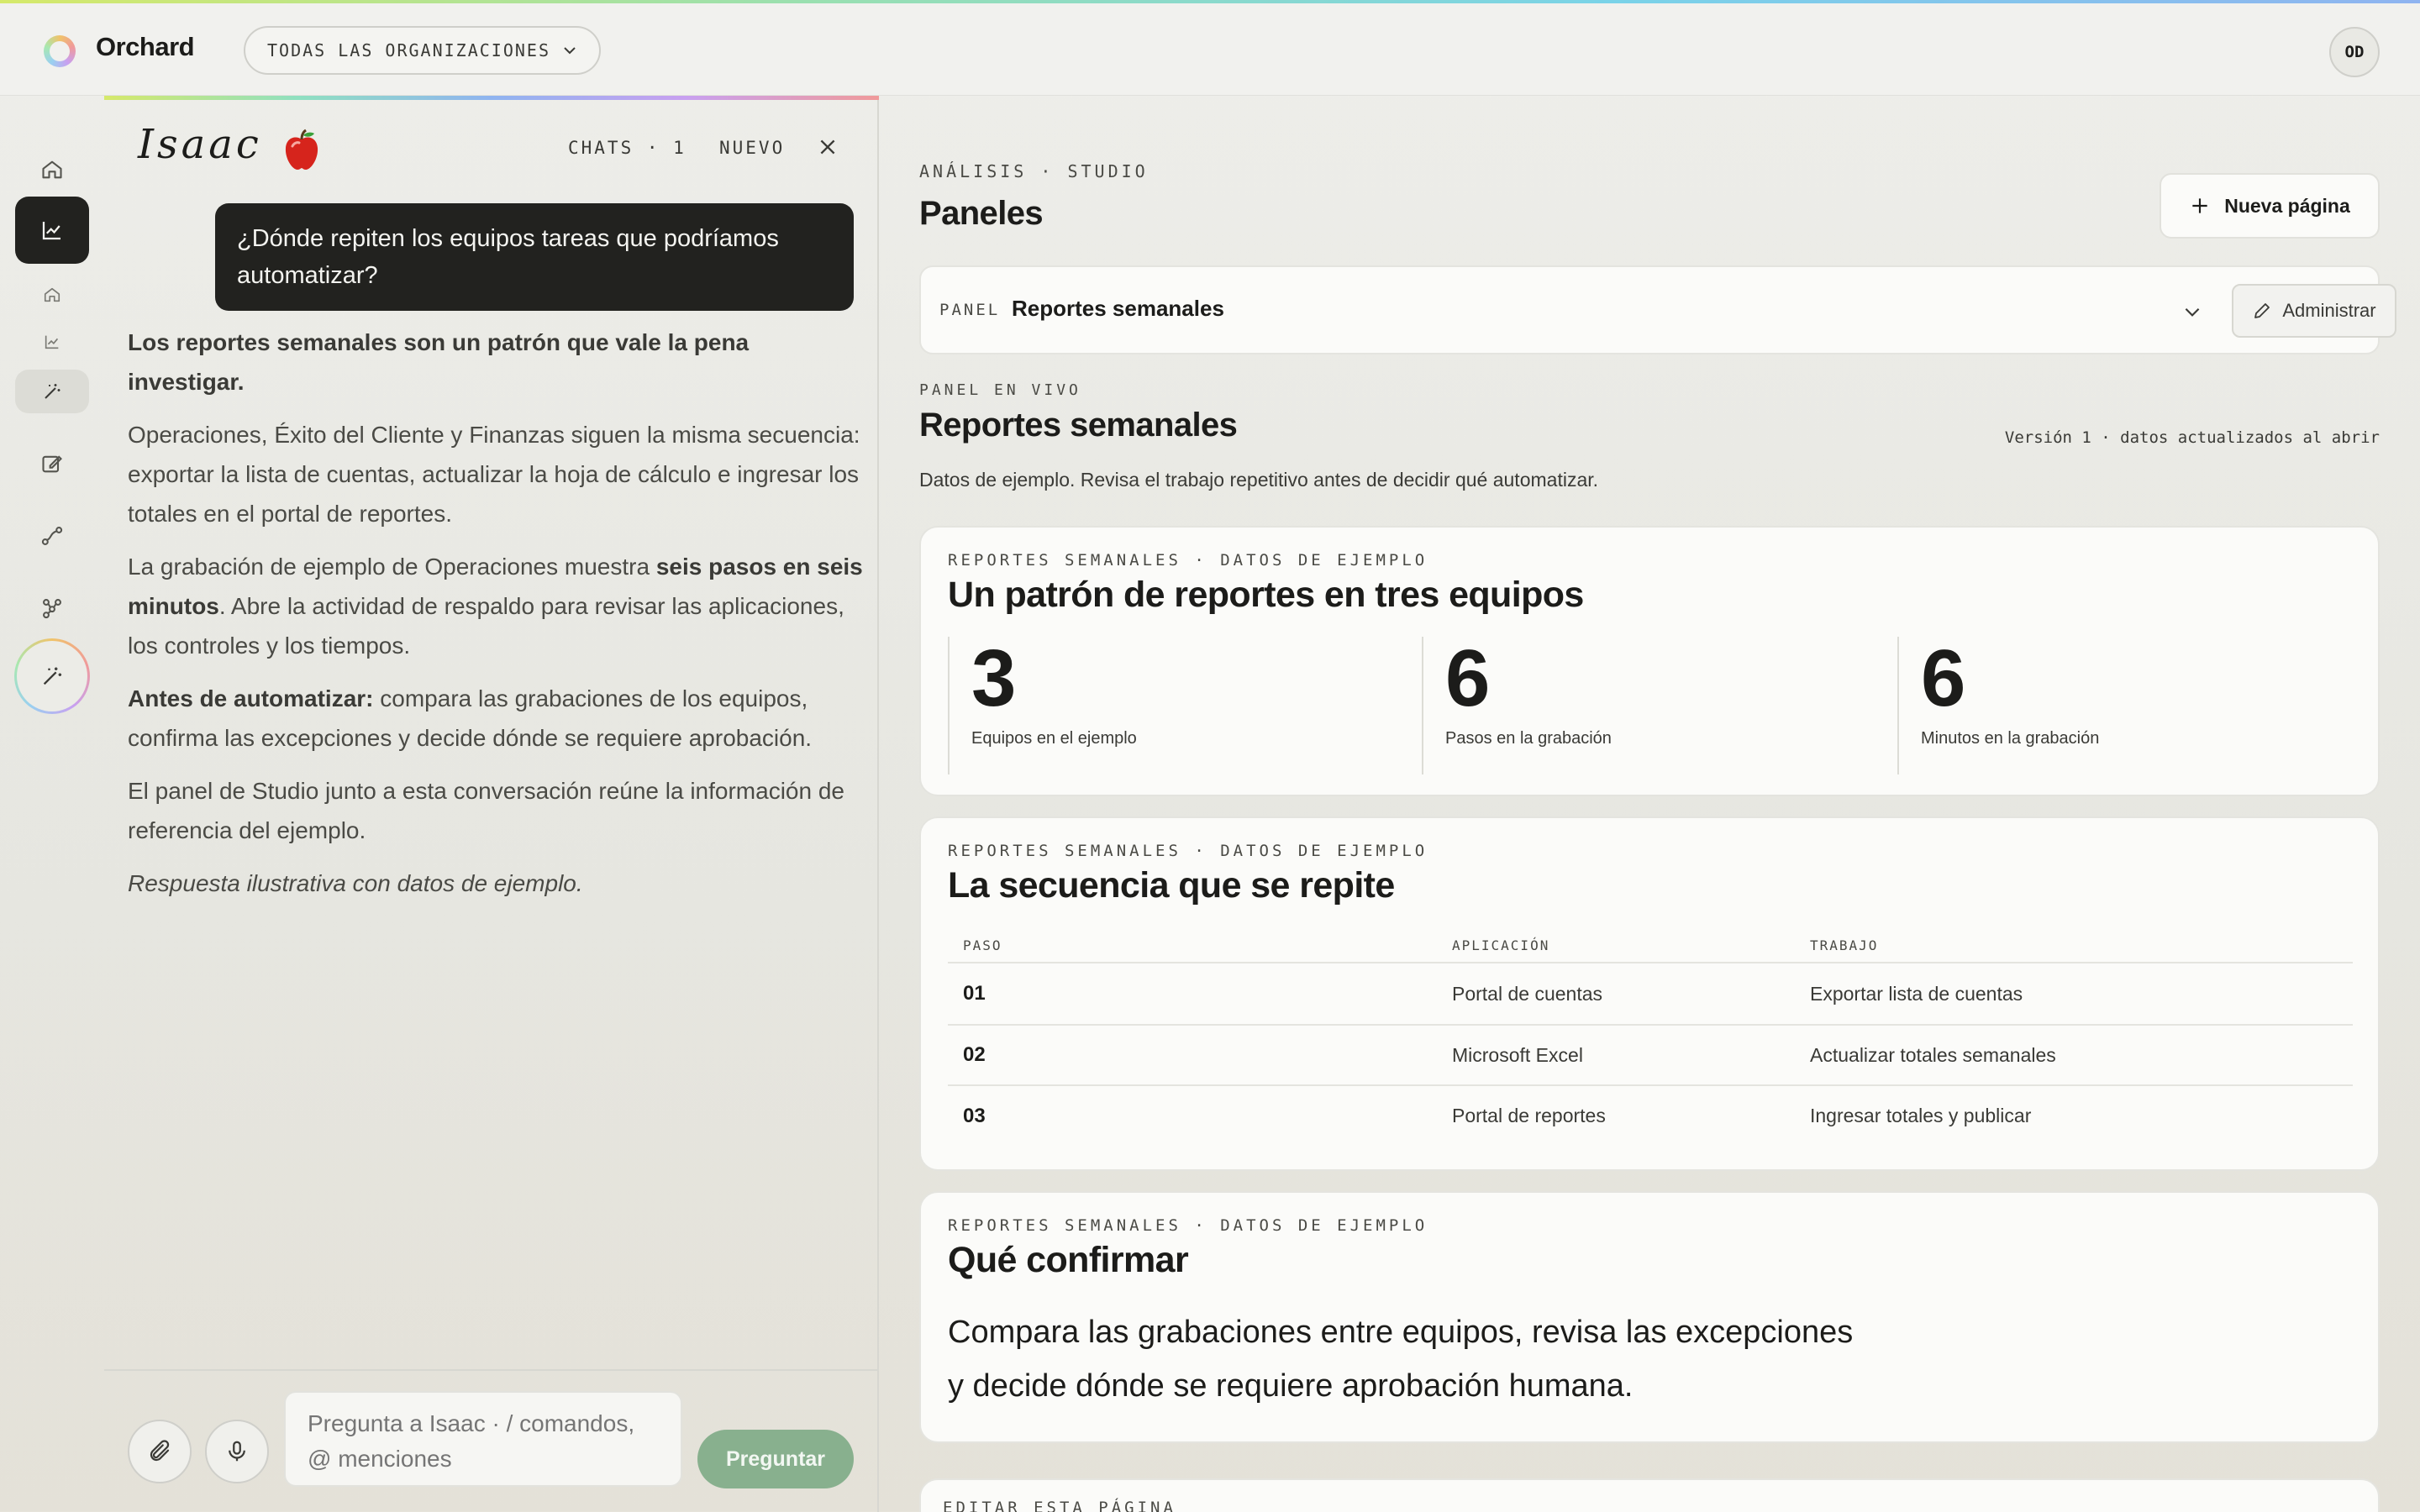 The image size is (2420, 1512). I want to click on microphone-button, so click(237, 1451).